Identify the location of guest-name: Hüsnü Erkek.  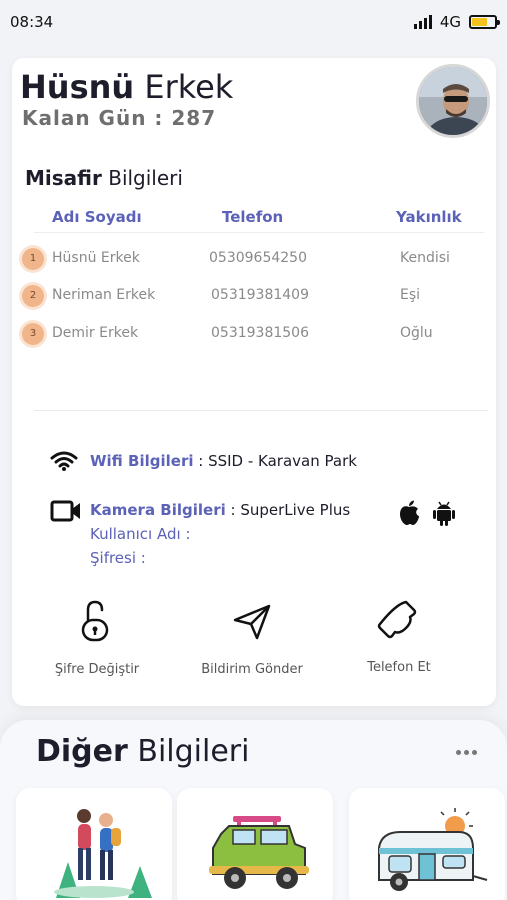
(96, 258).